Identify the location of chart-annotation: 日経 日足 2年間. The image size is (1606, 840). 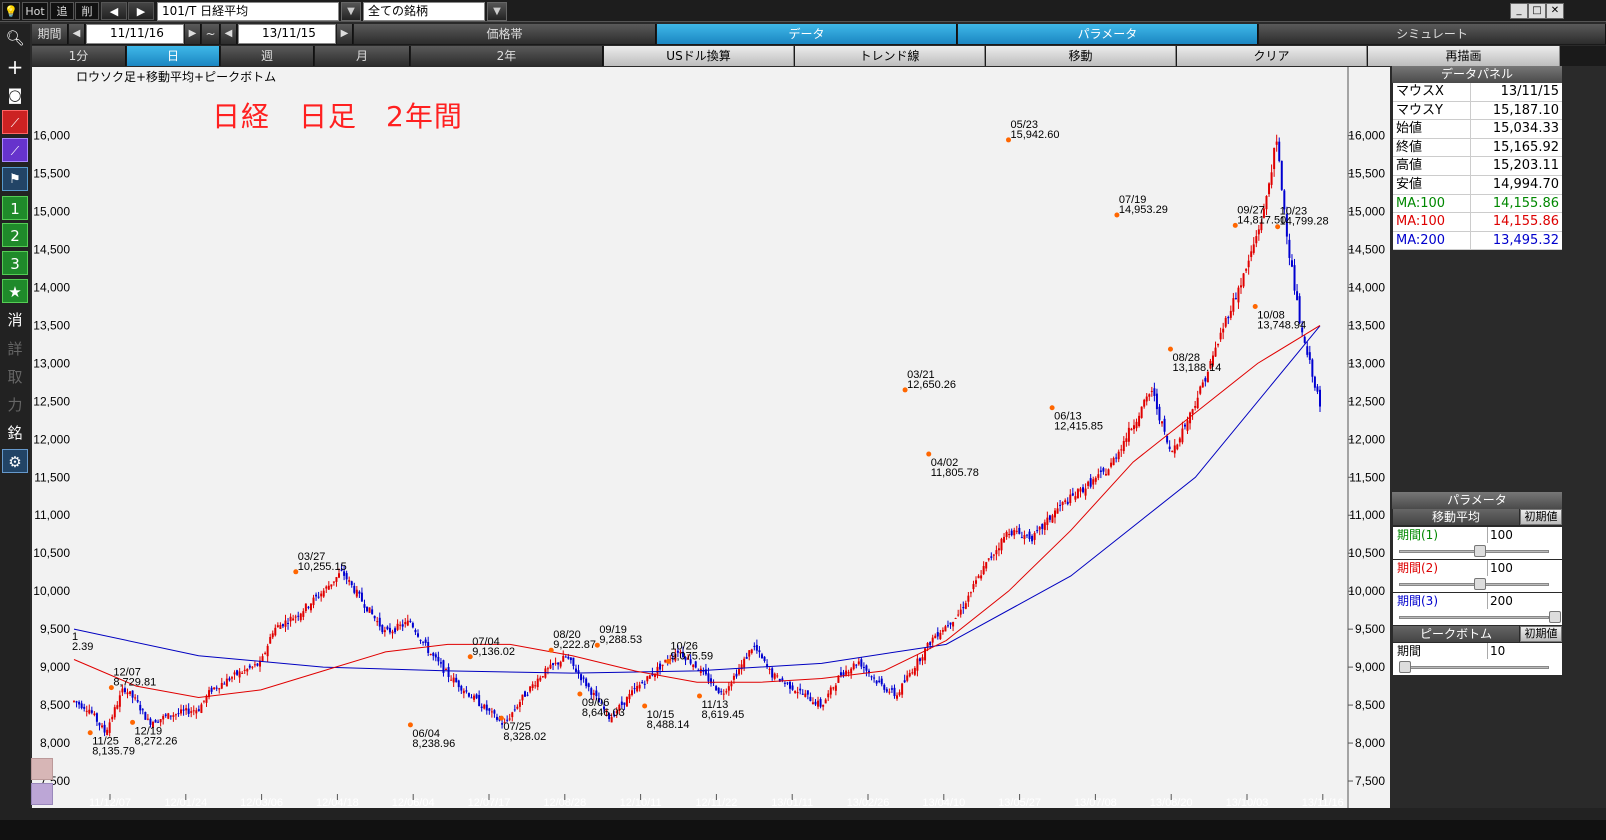
(337, 116).